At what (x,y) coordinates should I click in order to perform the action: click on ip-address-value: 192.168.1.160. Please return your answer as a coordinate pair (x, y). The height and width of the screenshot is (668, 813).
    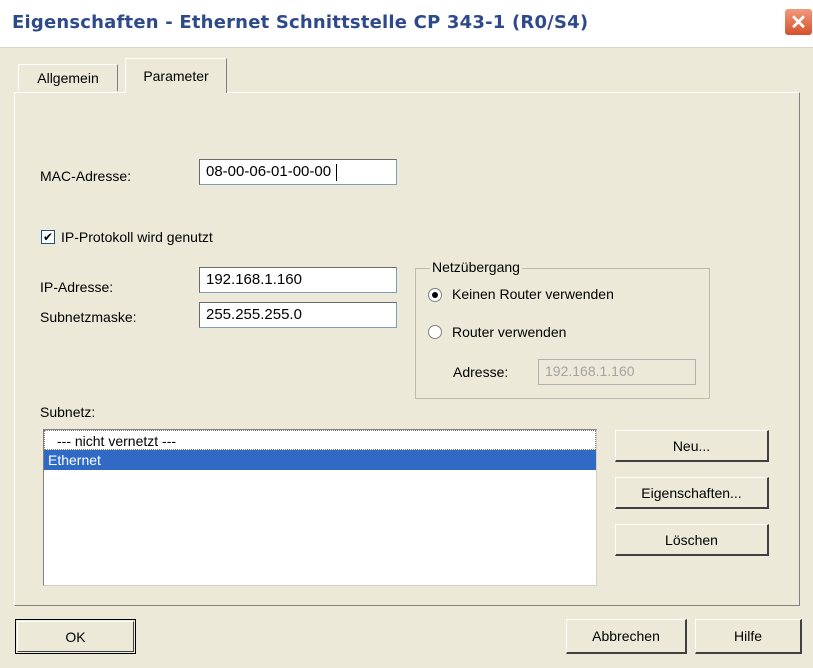
    Looking at the image, I should click on (254, 279).